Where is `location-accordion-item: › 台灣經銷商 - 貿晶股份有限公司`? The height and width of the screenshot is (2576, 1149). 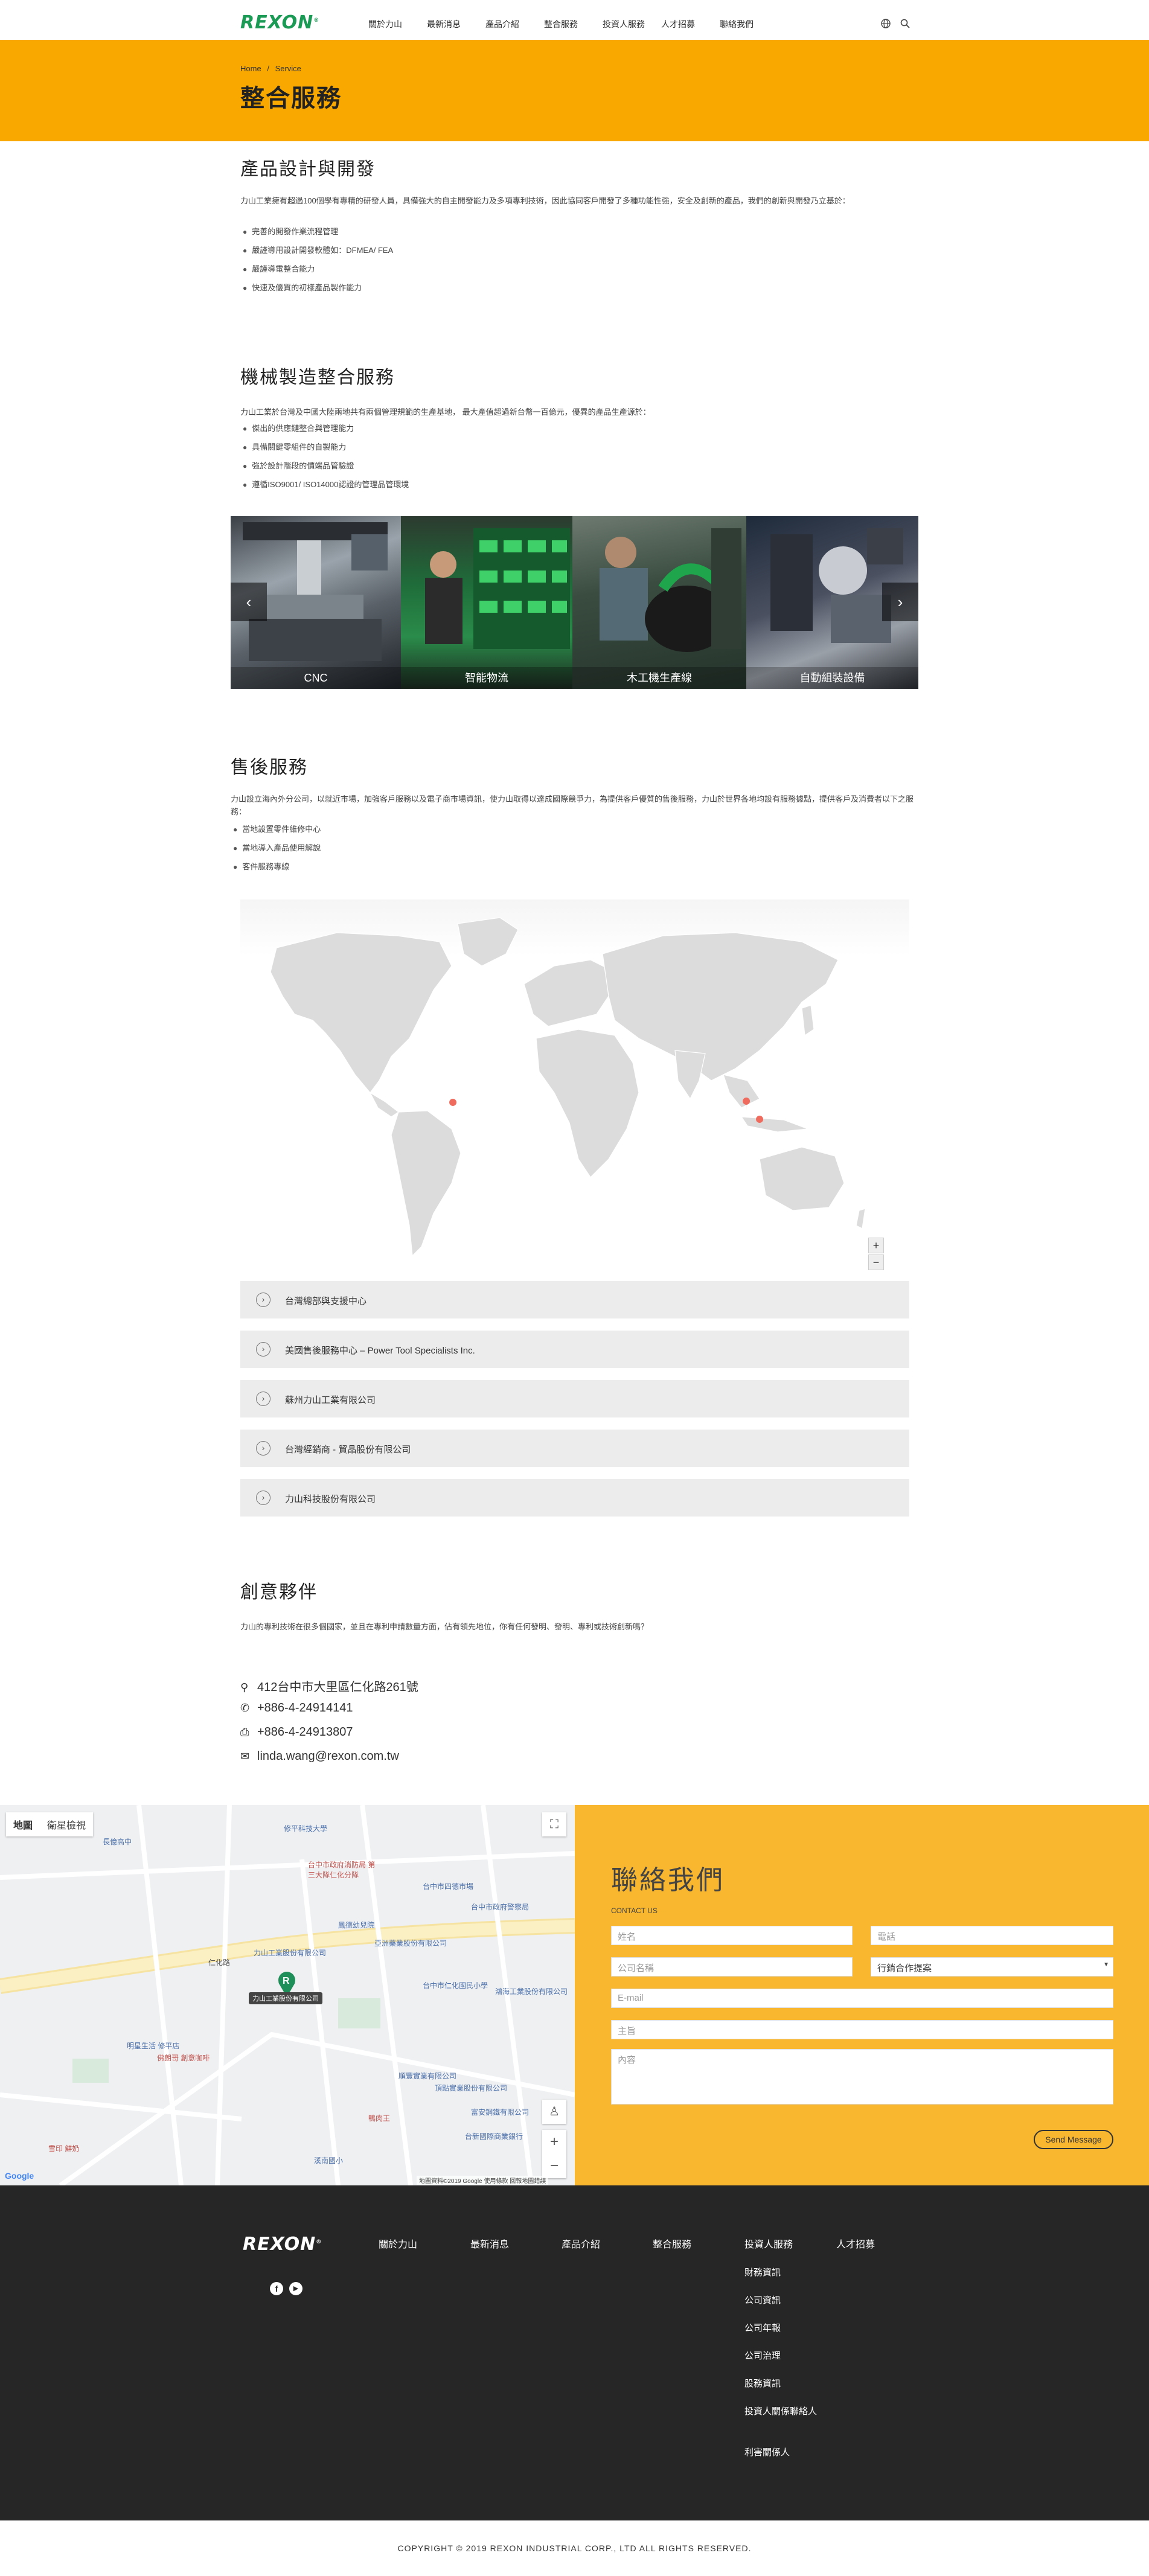 location-accordion-item: › 台灣經銷商 - 貿晶股份有限公司 is located at coordinates (574, 1448).